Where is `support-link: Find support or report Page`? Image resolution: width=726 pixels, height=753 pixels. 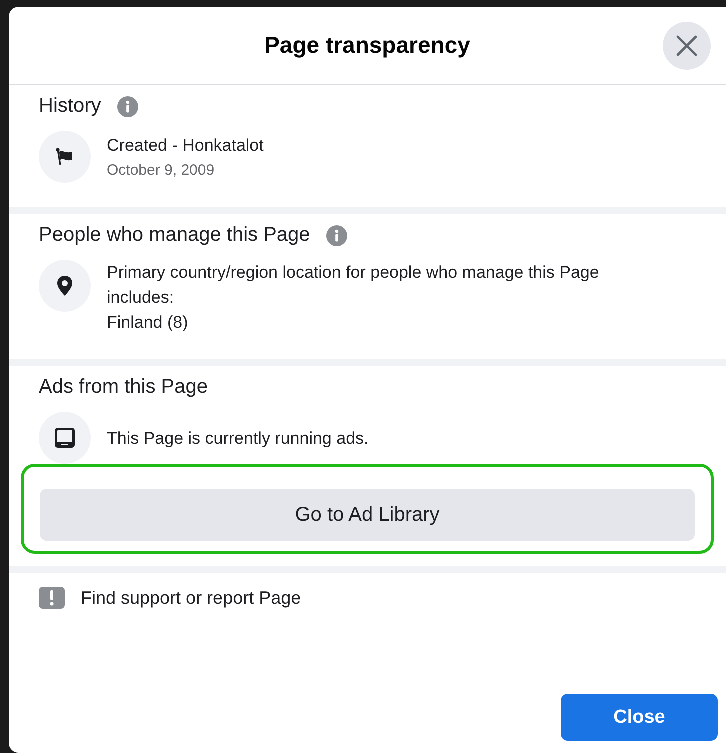
support-link: Find support or report Page is located at coordinates (191, 598).